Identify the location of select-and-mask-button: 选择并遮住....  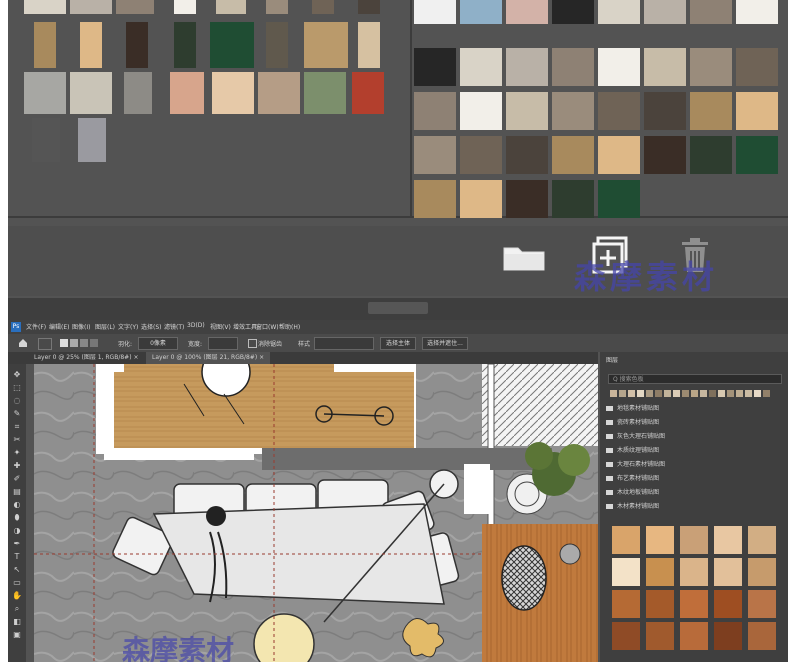
(445, 343).